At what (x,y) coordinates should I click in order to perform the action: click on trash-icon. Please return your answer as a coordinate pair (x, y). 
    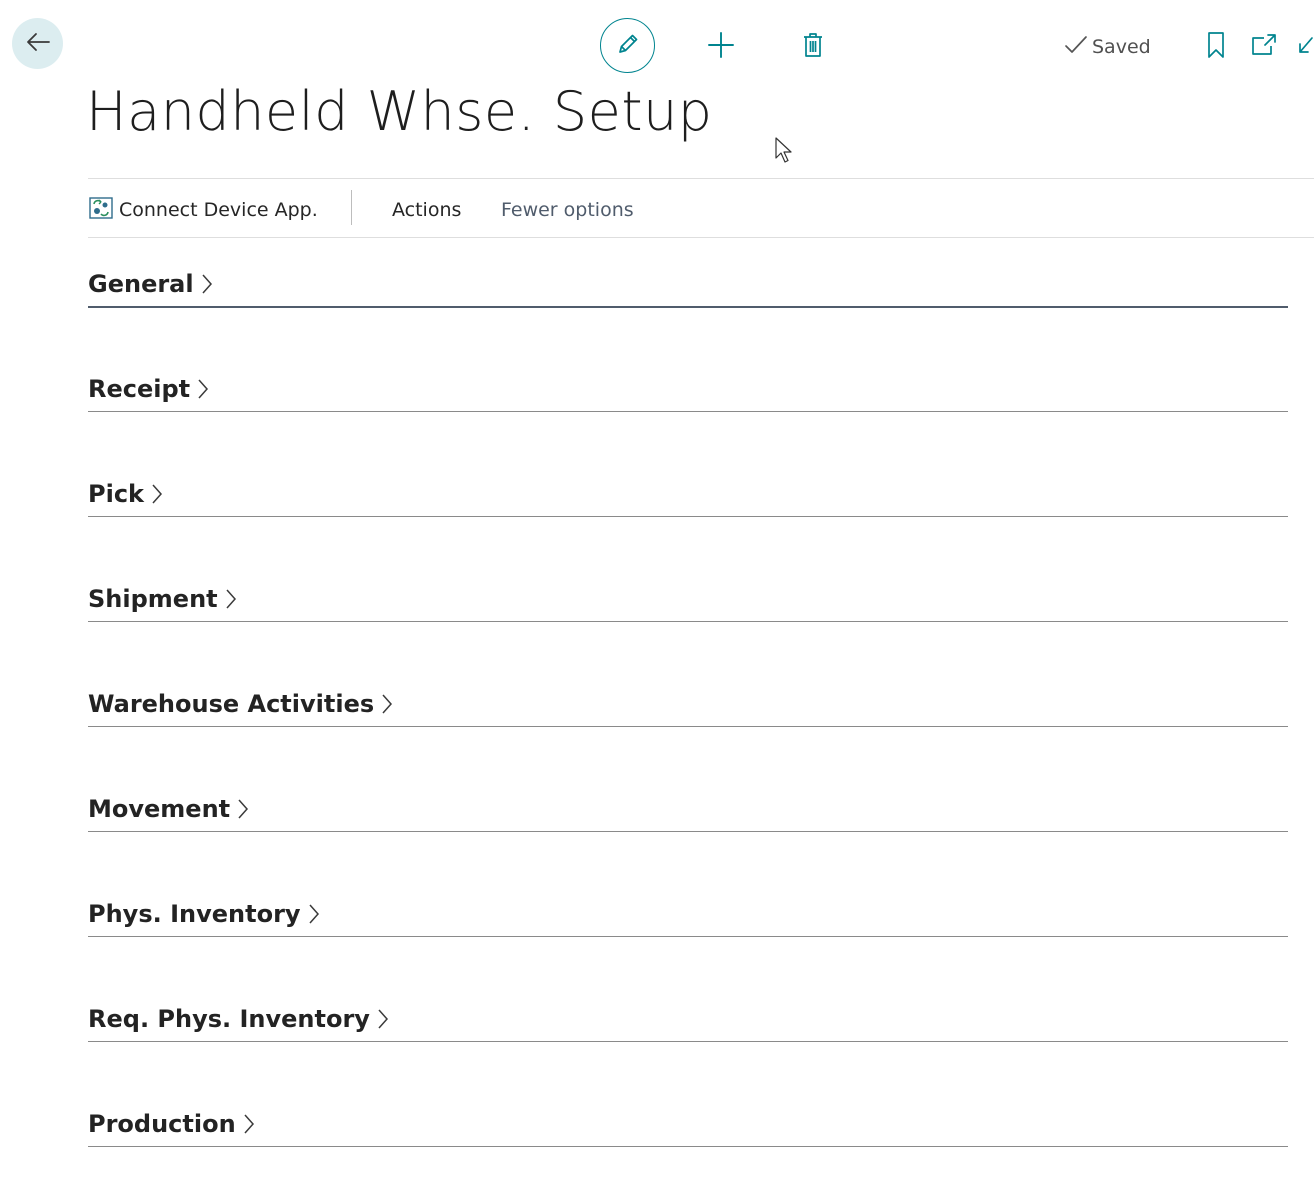
    Looking at the image, I should click on (813, 47).